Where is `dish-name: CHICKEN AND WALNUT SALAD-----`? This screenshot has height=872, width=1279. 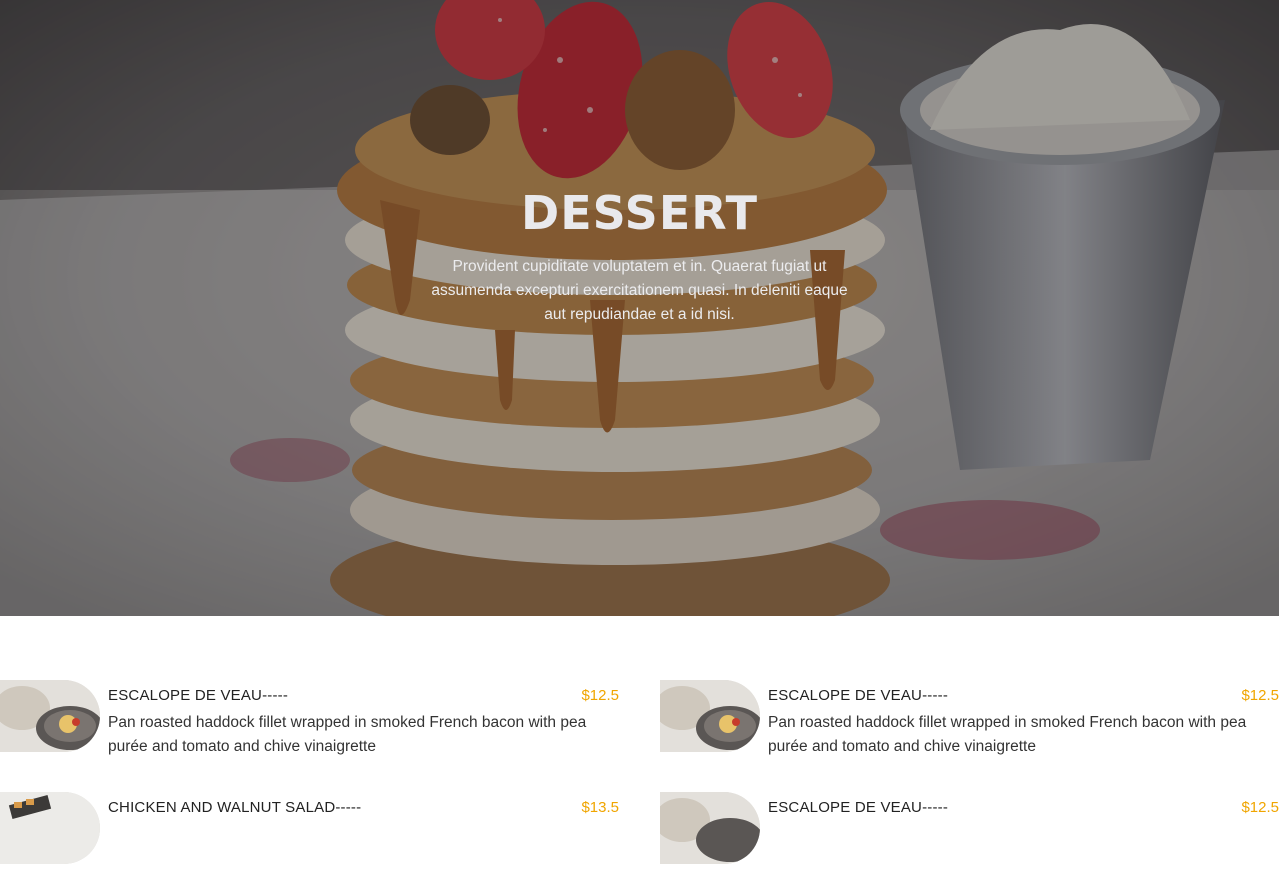 dish-name: CHICKEN AND WALNUT SALAD----- is located at coordinates (235, 807).